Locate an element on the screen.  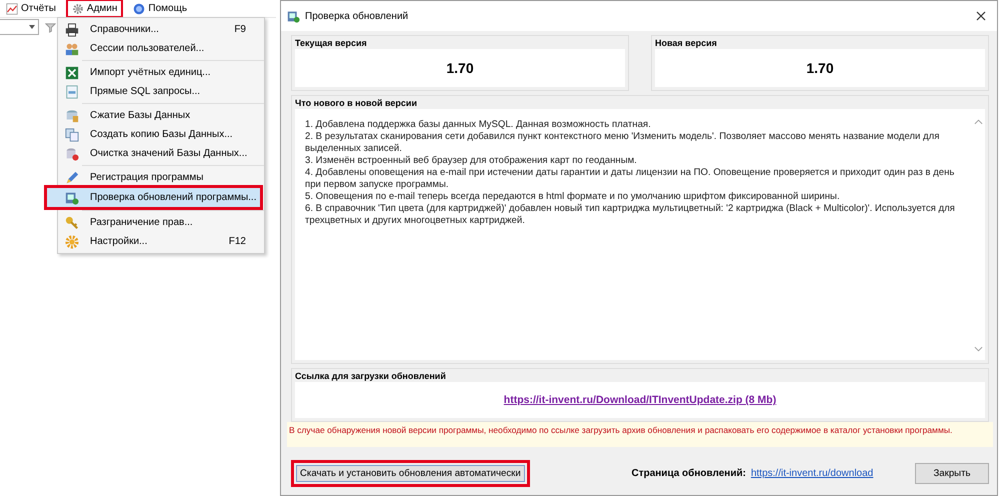
close-button: Закрыть is located at coordinates (952, 473).